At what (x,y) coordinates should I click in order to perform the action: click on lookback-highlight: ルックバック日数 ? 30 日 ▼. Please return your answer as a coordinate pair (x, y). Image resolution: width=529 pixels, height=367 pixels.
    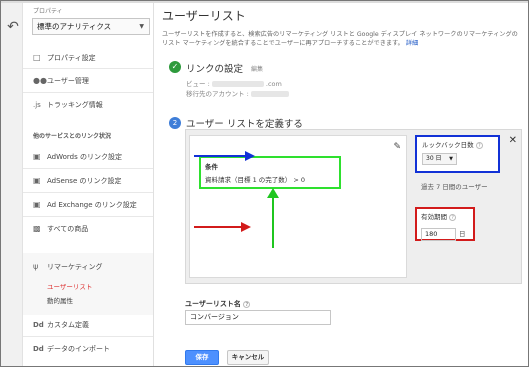
    Looking at the image, I should click on (457, 154).